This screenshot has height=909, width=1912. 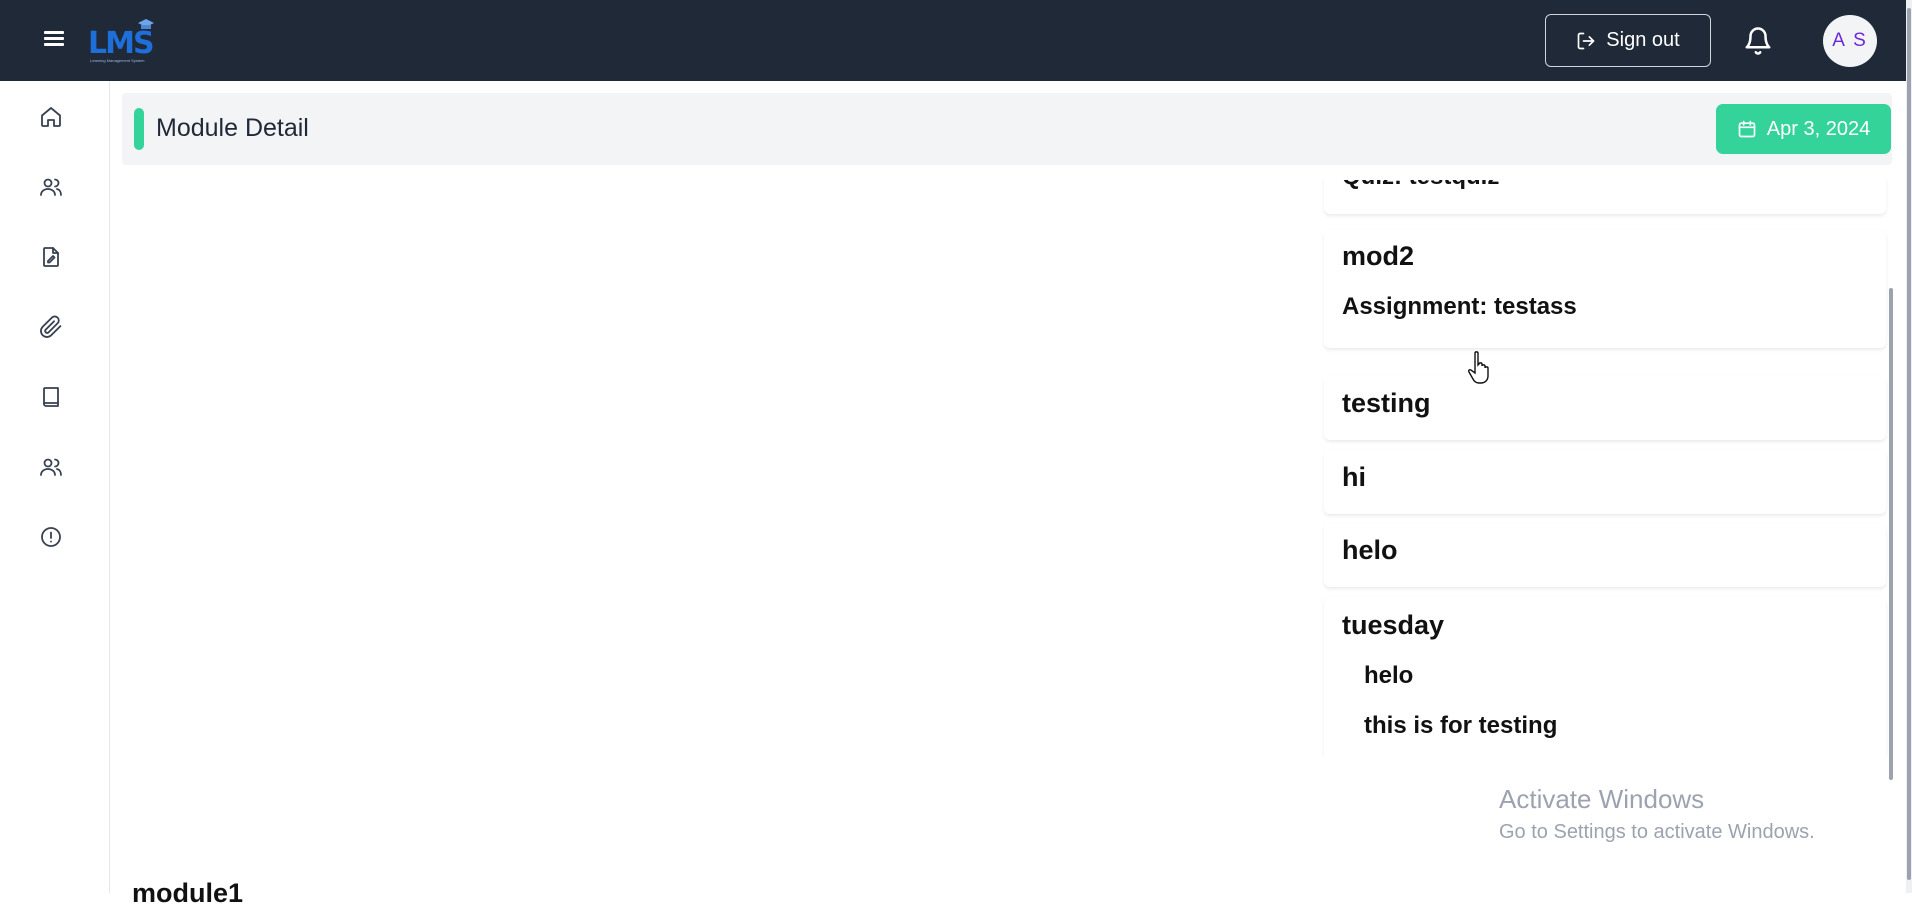 What do you see at coordinates (54, 40) in the screenshot?
I see `menu-icon` at bounding box center [54, 40].